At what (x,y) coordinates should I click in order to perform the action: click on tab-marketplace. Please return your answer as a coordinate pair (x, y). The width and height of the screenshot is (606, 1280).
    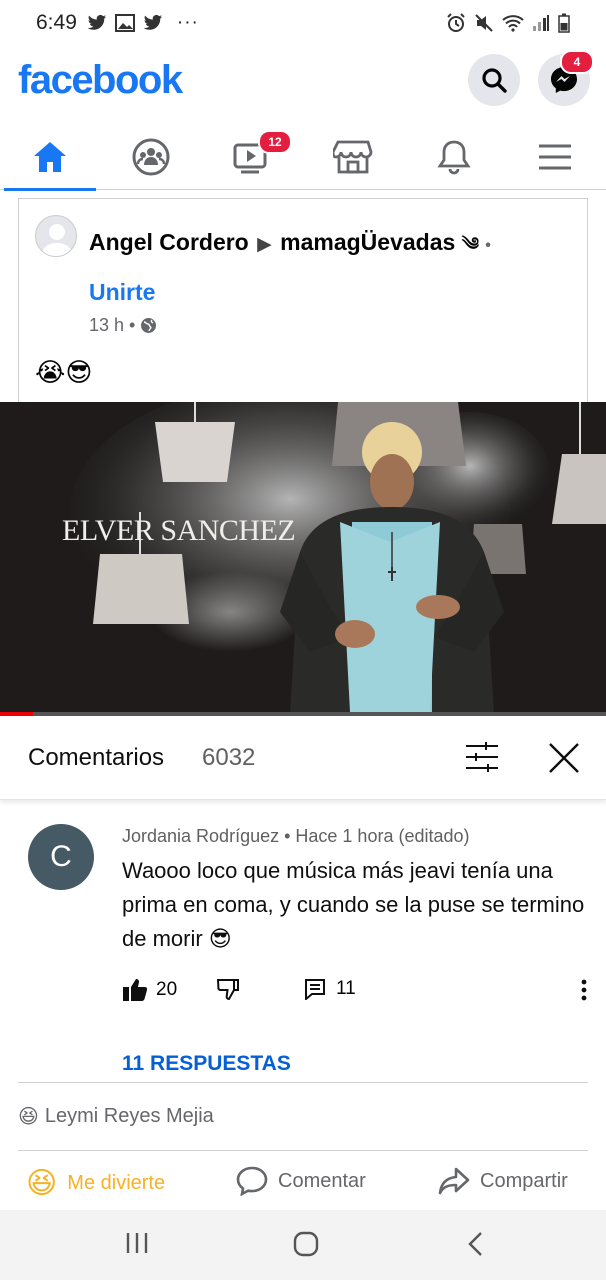
    Looking at the image, I should click on (353, 157).